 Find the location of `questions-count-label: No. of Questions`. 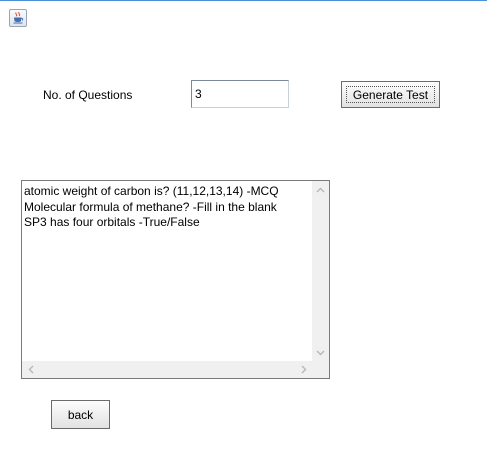

questions-count-label: No. of Questions is located at coordinates (88, 95).